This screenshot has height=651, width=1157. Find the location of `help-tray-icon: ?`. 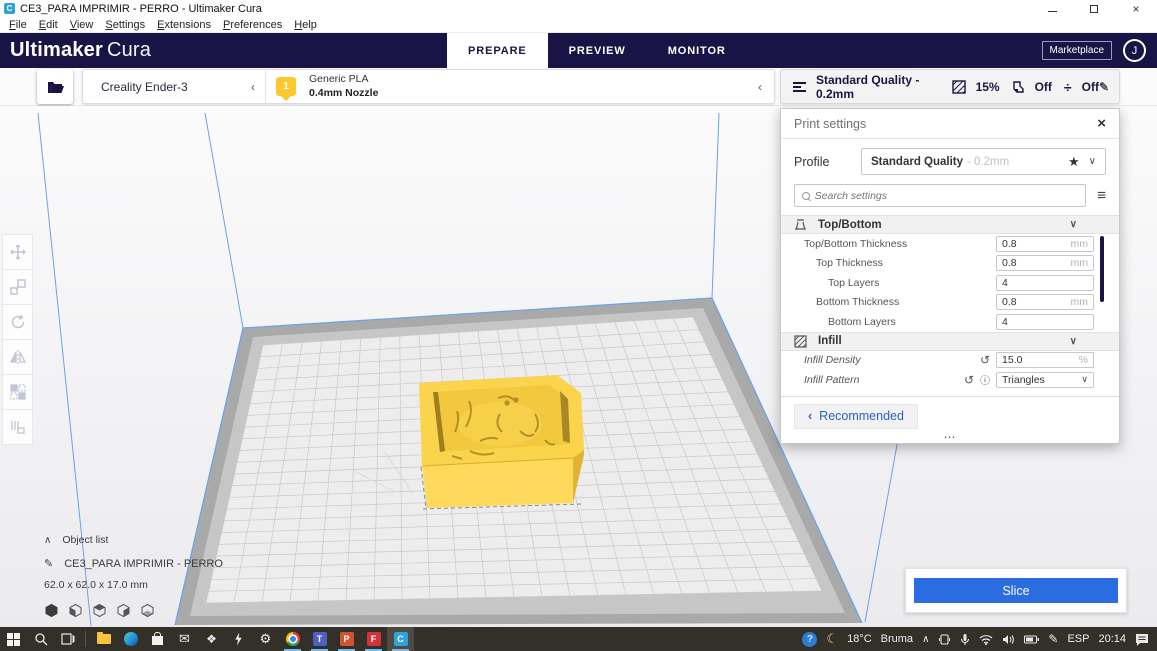

help-tray-icon: ? is located at coordinates (810, 639).